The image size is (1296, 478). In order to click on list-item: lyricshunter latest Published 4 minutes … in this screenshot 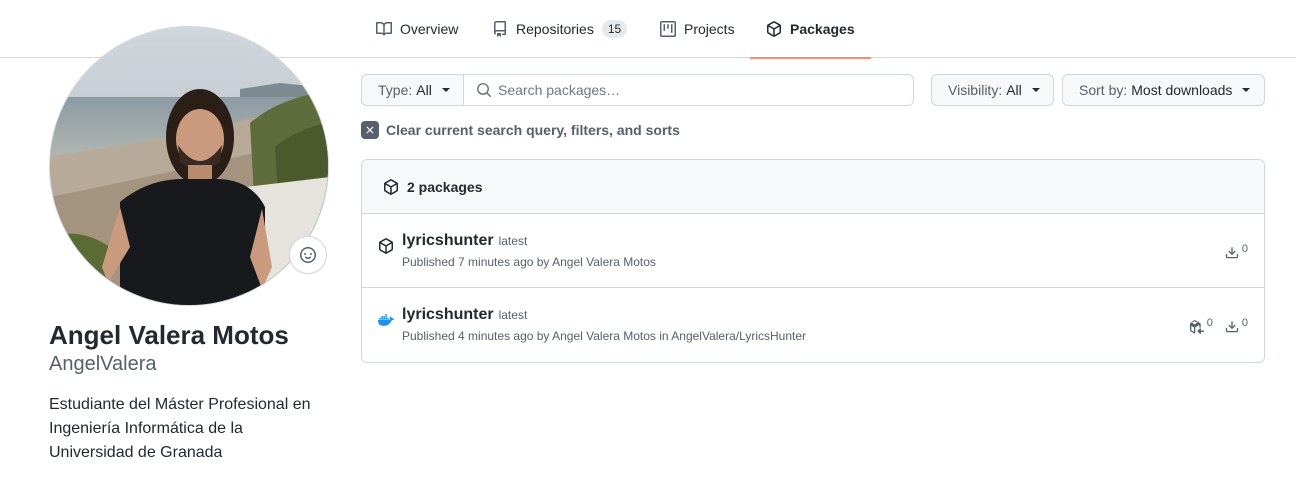, I will do `click(813, 325)`.